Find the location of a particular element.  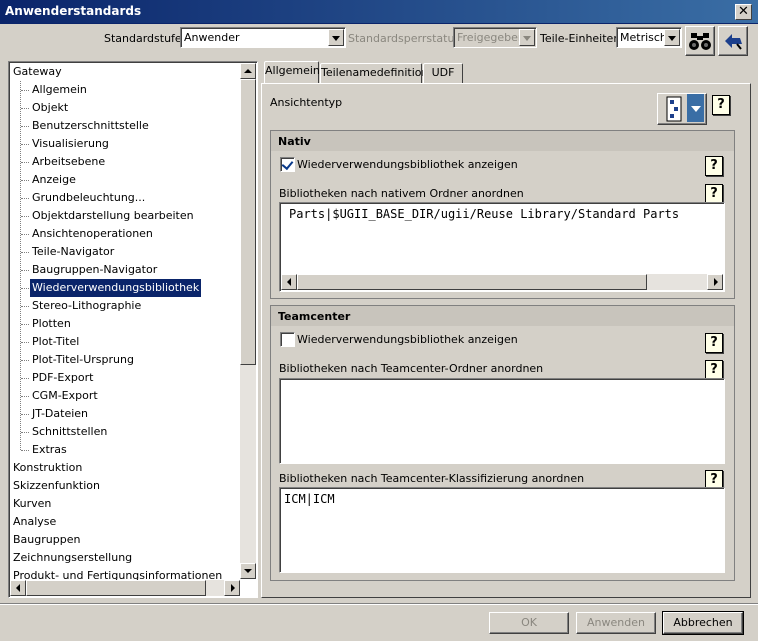

tree-item-label: Schnittstellen is located at coordinates (70, 431).